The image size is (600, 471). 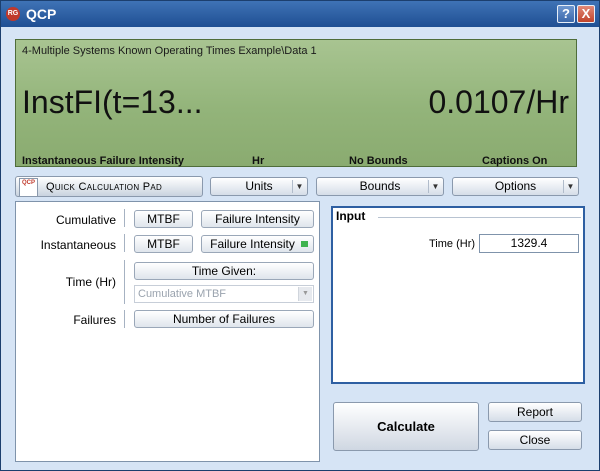 I want to click on time-given-button: Time Given:, so click(x=224, y=271).